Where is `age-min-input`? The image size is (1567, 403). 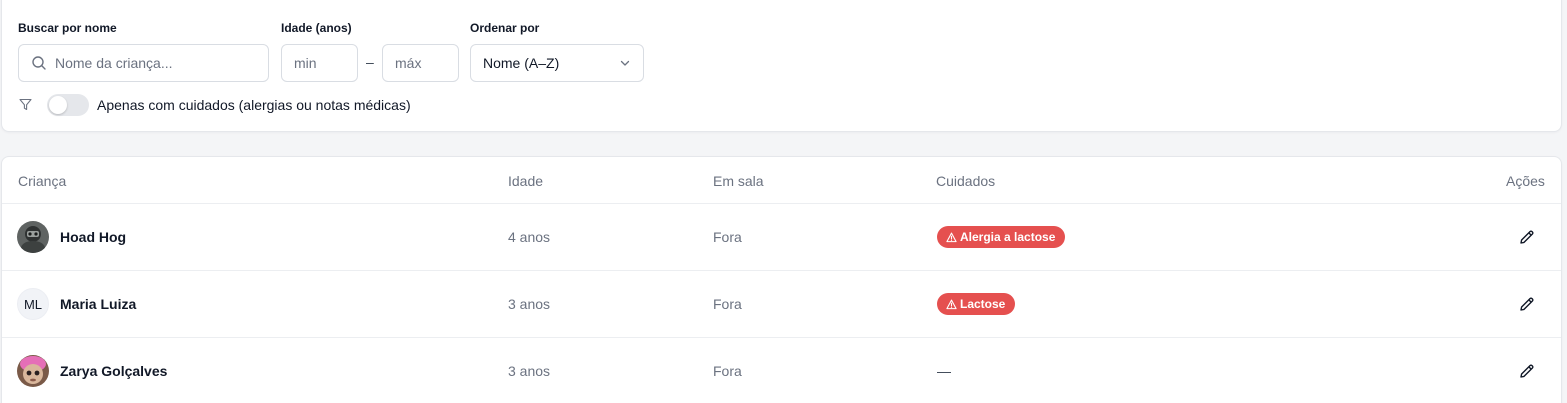
age-min-input is located at coordinates (325, 63).